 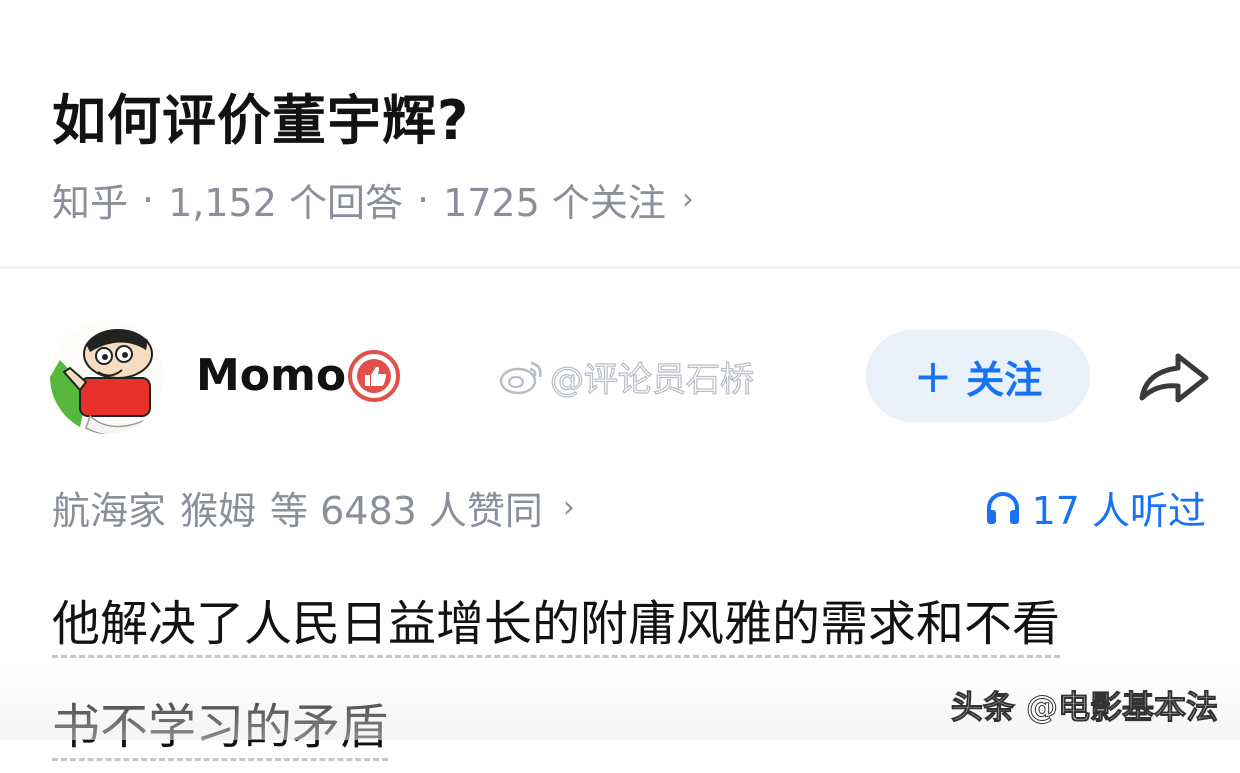 I want to click on toutiao-watermark: 头条 @电影基本法, so click(x=1084, y=707).